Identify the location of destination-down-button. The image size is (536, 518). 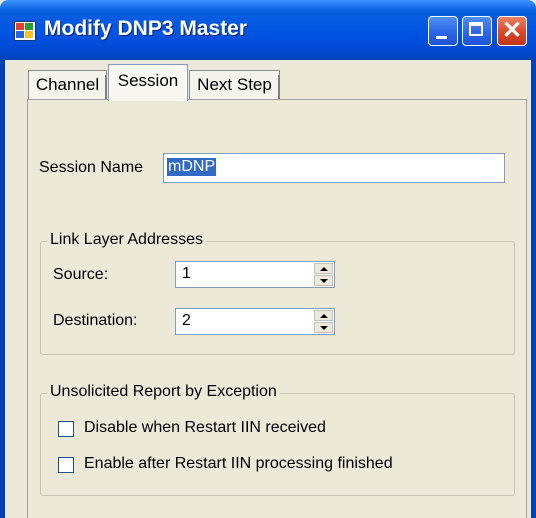
(323, 327).